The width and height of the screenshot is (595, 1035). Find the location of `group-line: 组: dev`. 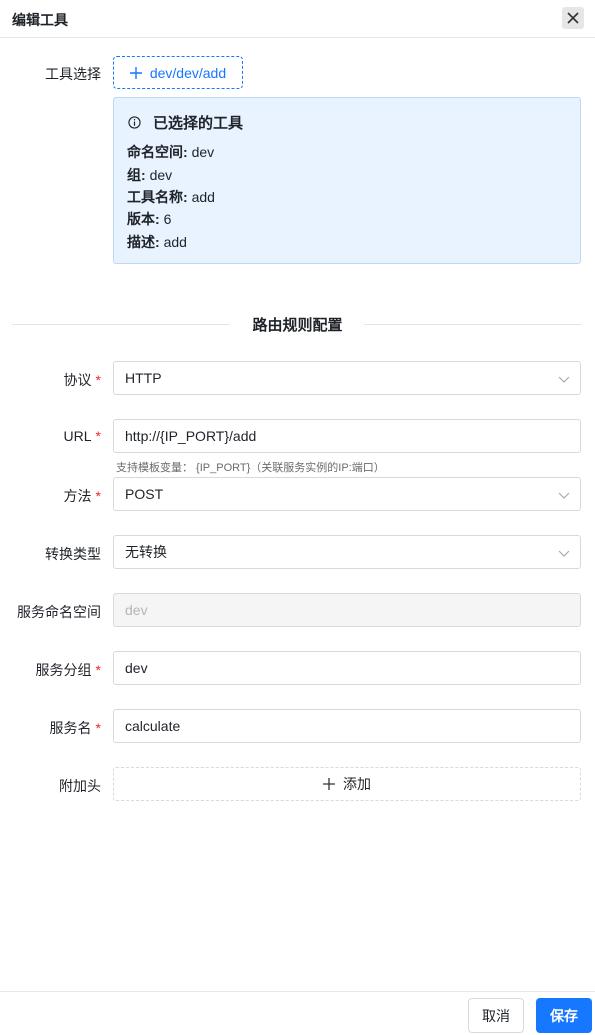

group-line: 组: dev is located at coordinates (149, 175).